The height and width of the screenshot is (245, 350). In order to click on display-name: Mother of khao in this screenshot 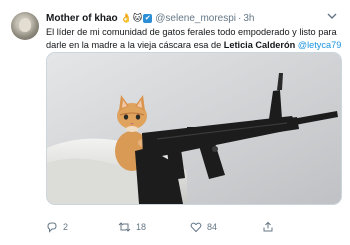, I will do `click(82, 18)`.